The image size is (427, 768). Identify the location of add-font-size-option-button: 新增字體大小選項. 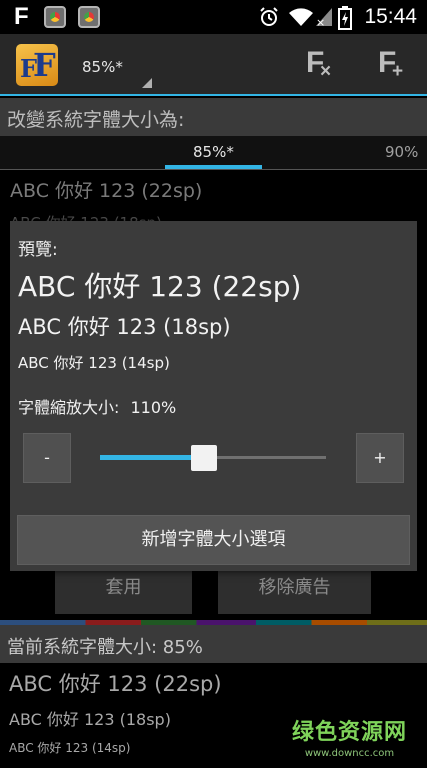
(213, 540).